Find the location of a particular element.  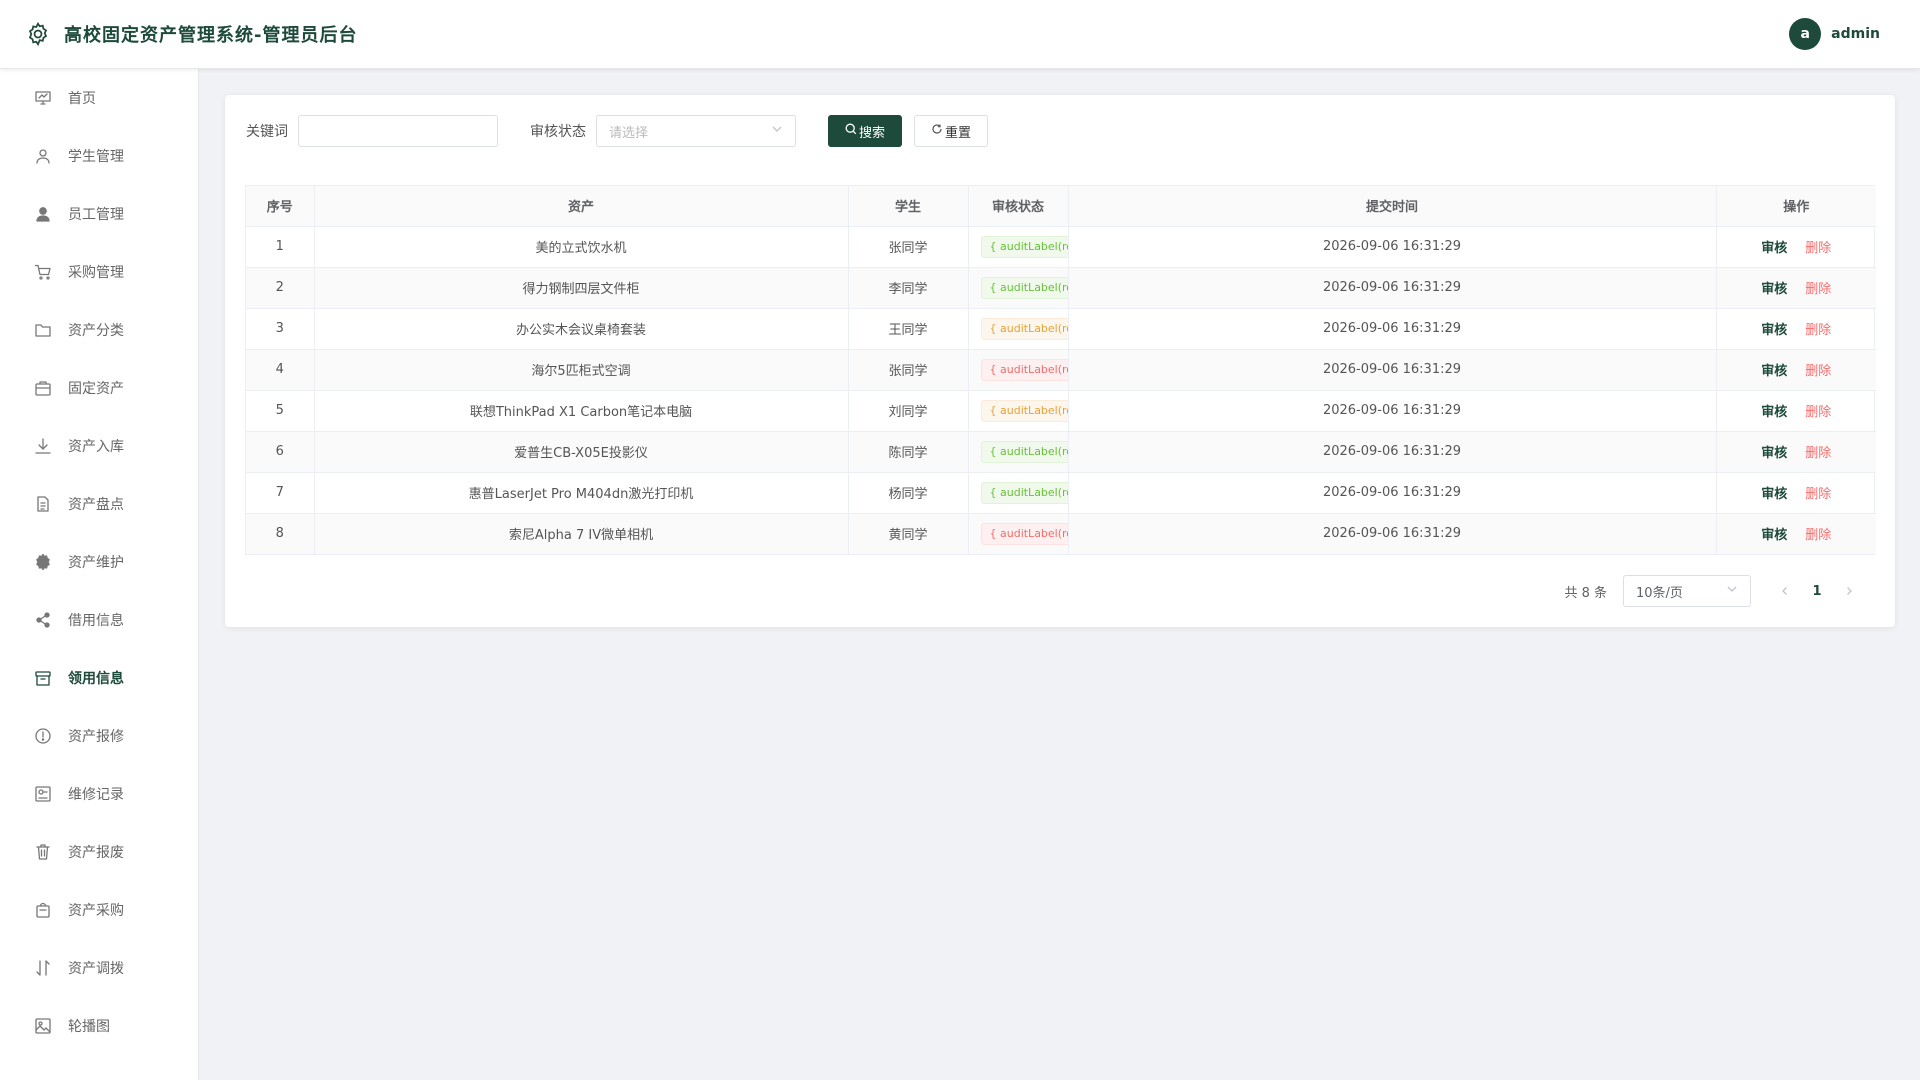

sidebar-item-7: 资产入库 is located at coordinates (99, 446).